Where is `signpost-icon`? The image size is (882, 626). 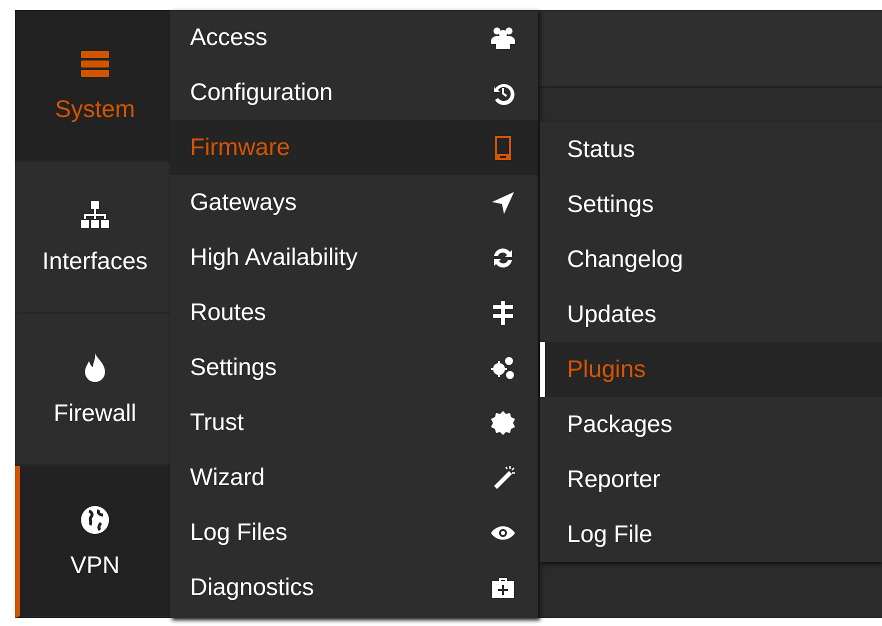 signpost-icon is located at coordinates (503, 313).